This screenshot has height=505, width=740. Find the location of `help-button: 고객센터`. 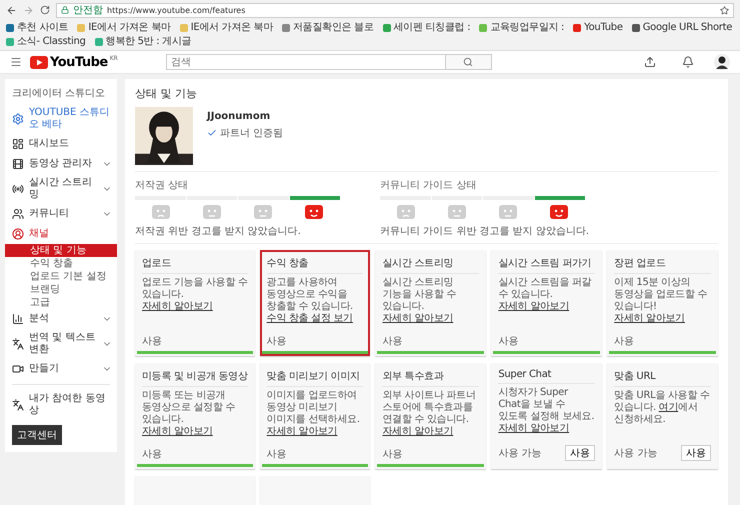

help-button: 고객센터 is located at coordinates (37, 435).